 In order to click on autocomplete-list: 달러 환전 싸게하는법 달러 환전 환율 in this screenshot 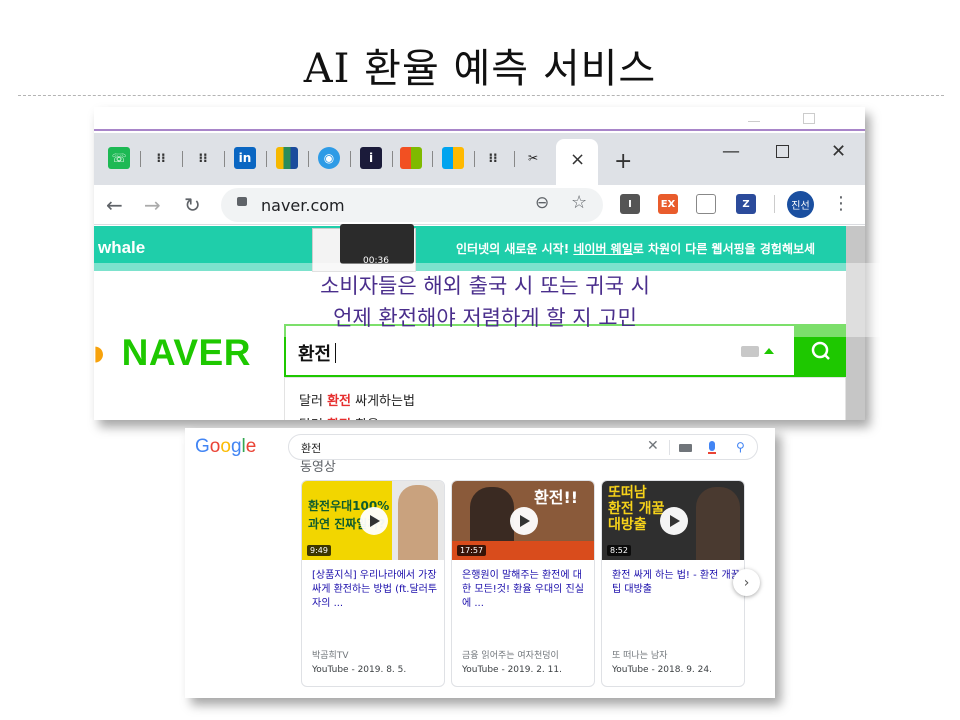, I will do `click(565, 398)`.